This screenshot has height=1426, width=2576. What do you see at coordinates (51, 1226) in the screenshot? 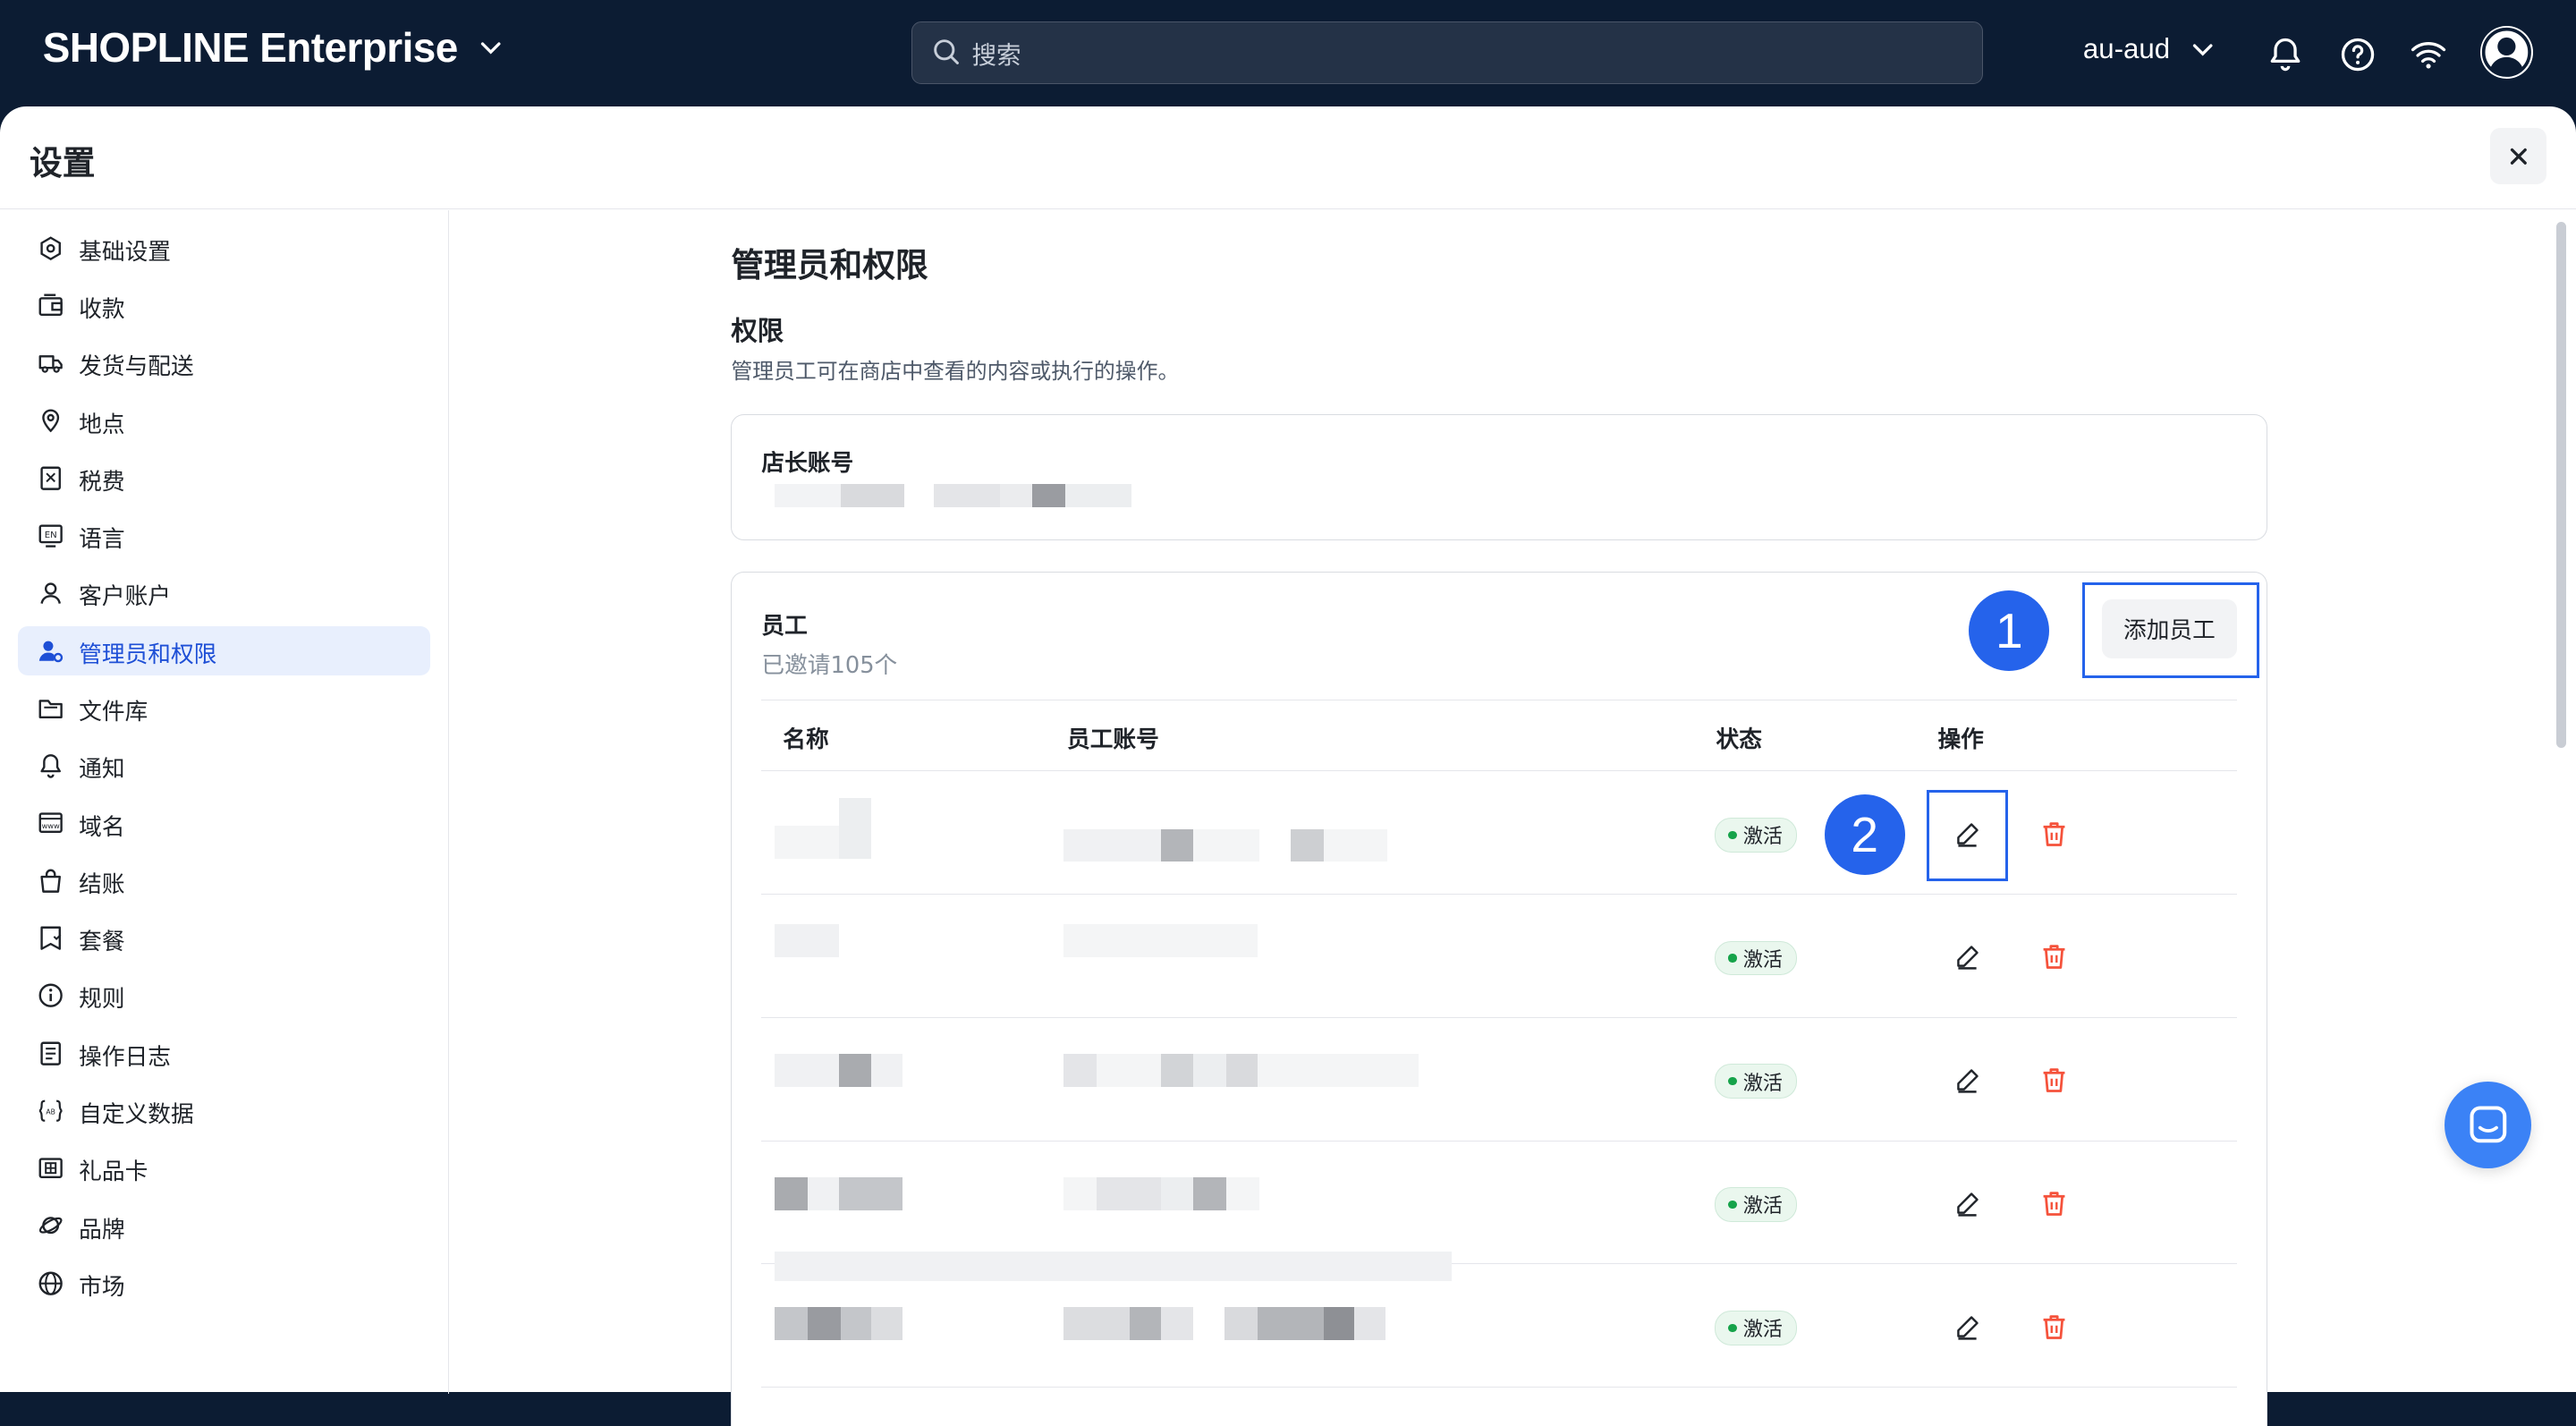
I see `planet-icon` at bounding box center [51, 1226].